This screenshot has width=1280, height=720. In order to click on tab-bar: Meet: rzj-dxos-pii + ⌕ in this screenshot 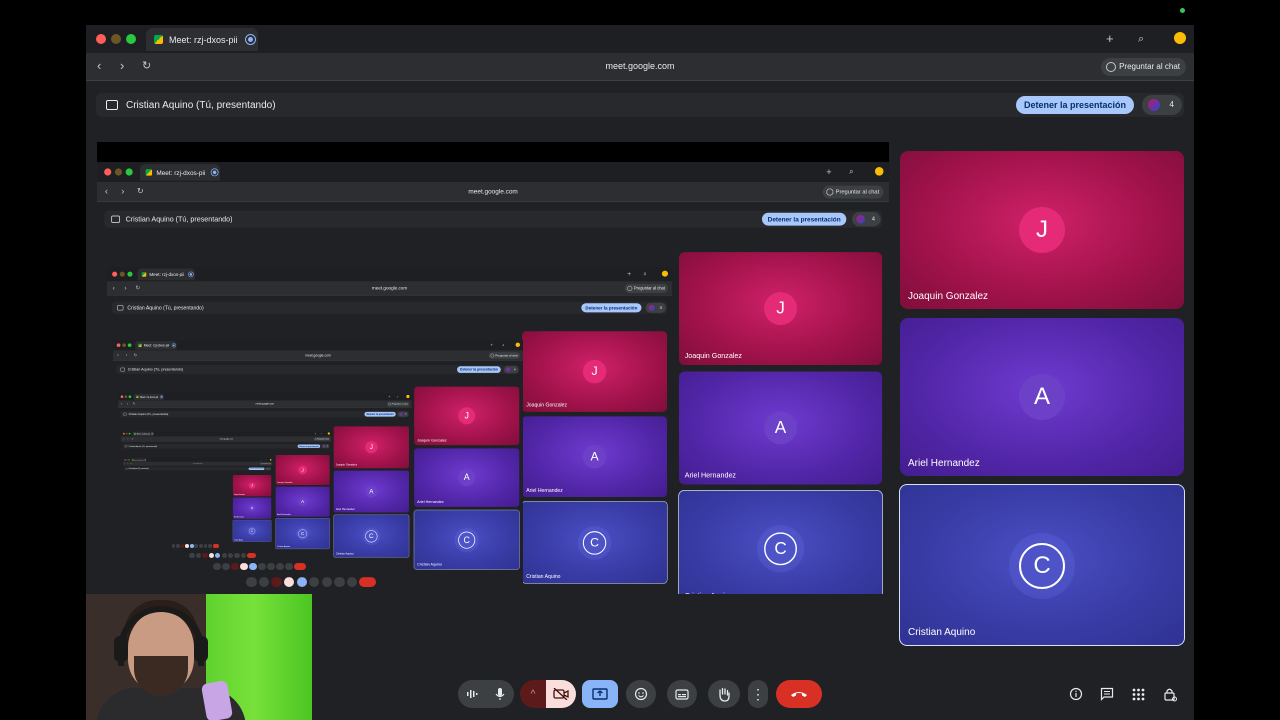, I will do `click(390, 274)`.